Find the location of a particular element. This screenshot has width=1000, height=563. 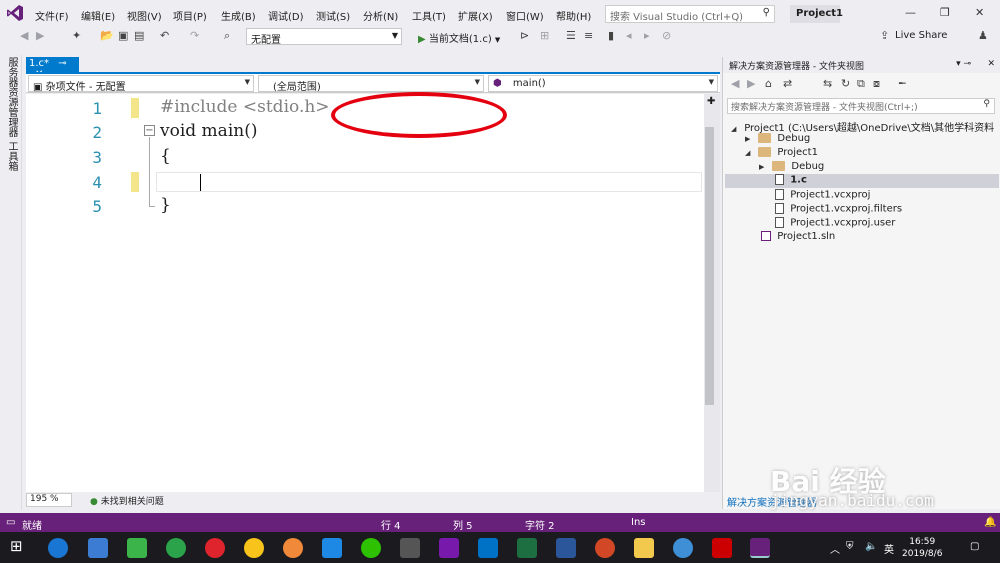

find-icon: ⌕ is located at coordinates (227, 36).